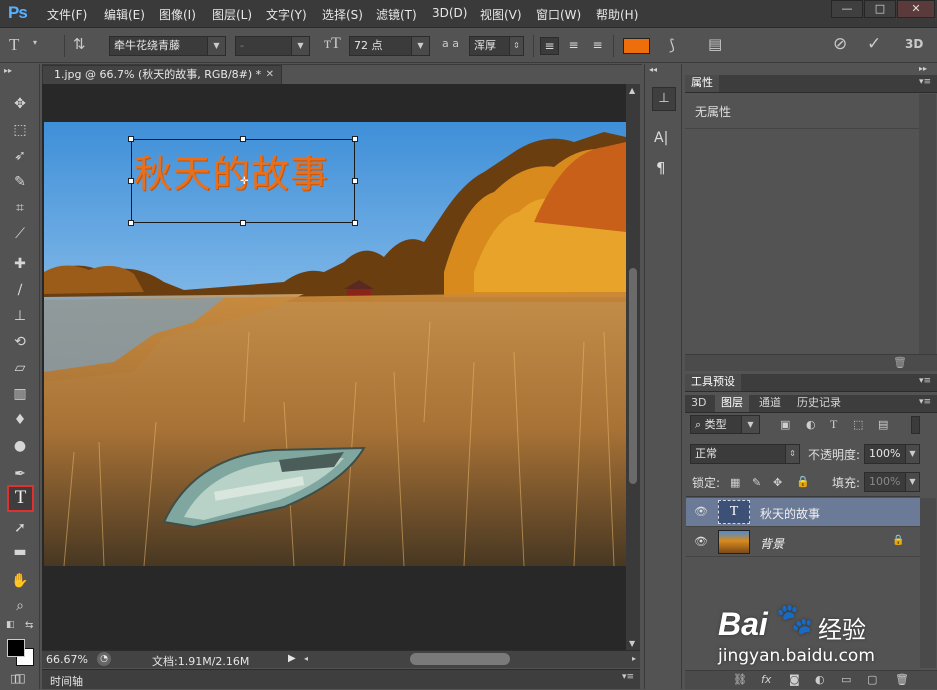 Image resolution: width=937 pixels, height=690 pixels. I want to click on layer-row-text: 👁 T 秋天的故事, so click(803, 512).